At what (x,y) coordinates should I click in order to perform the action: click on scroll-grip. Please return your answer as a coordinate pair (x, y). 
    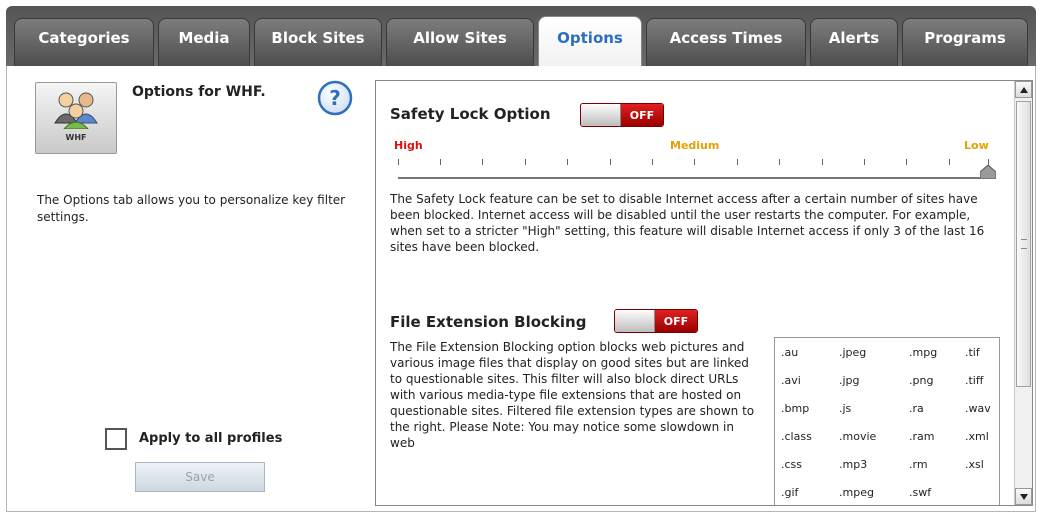
    Looking at the image, I should click on (1023, 244).